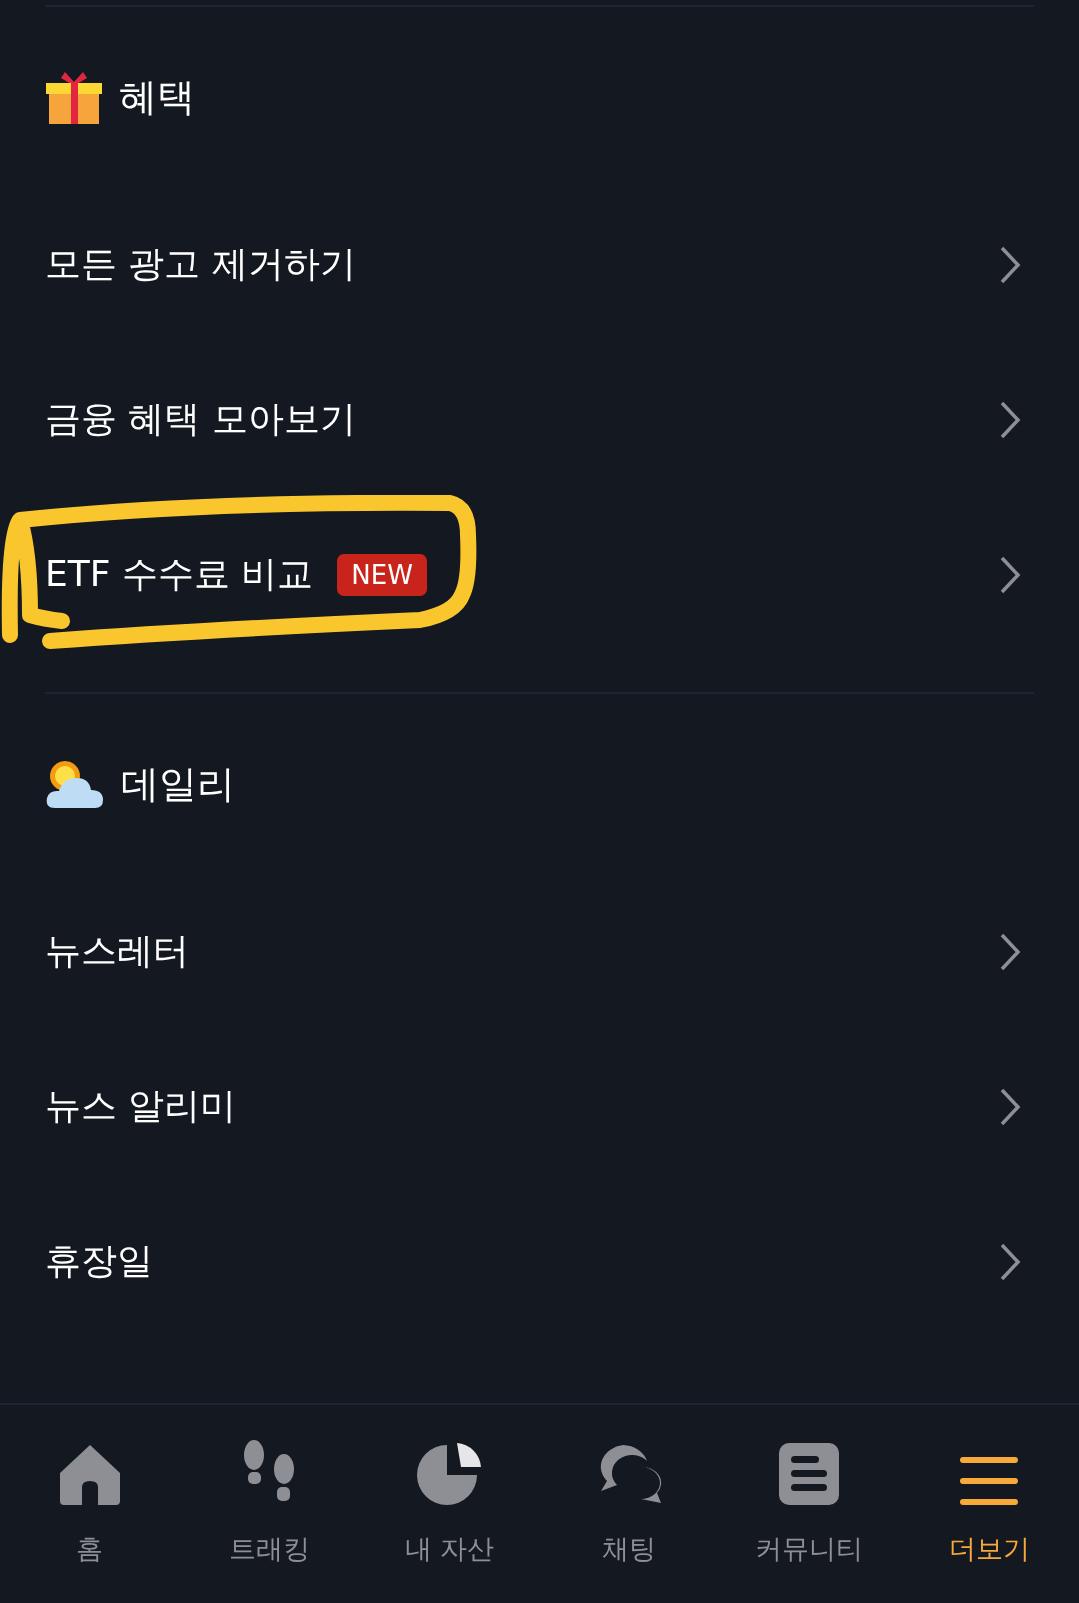 Image resolution: width=1079 pixels, height=1603 pixels. What do you see at coordinates (989, 1481) in the screenshot?
I see `menu-icon` at bounding box center [989, 1481].